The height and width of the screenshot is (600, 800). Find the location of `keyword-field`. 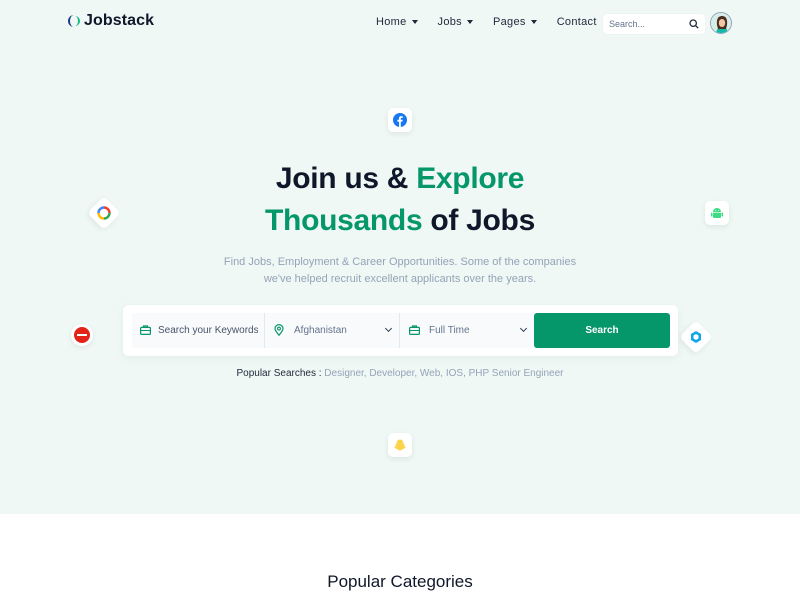

keyword-field is located at coordinates (198, 330).